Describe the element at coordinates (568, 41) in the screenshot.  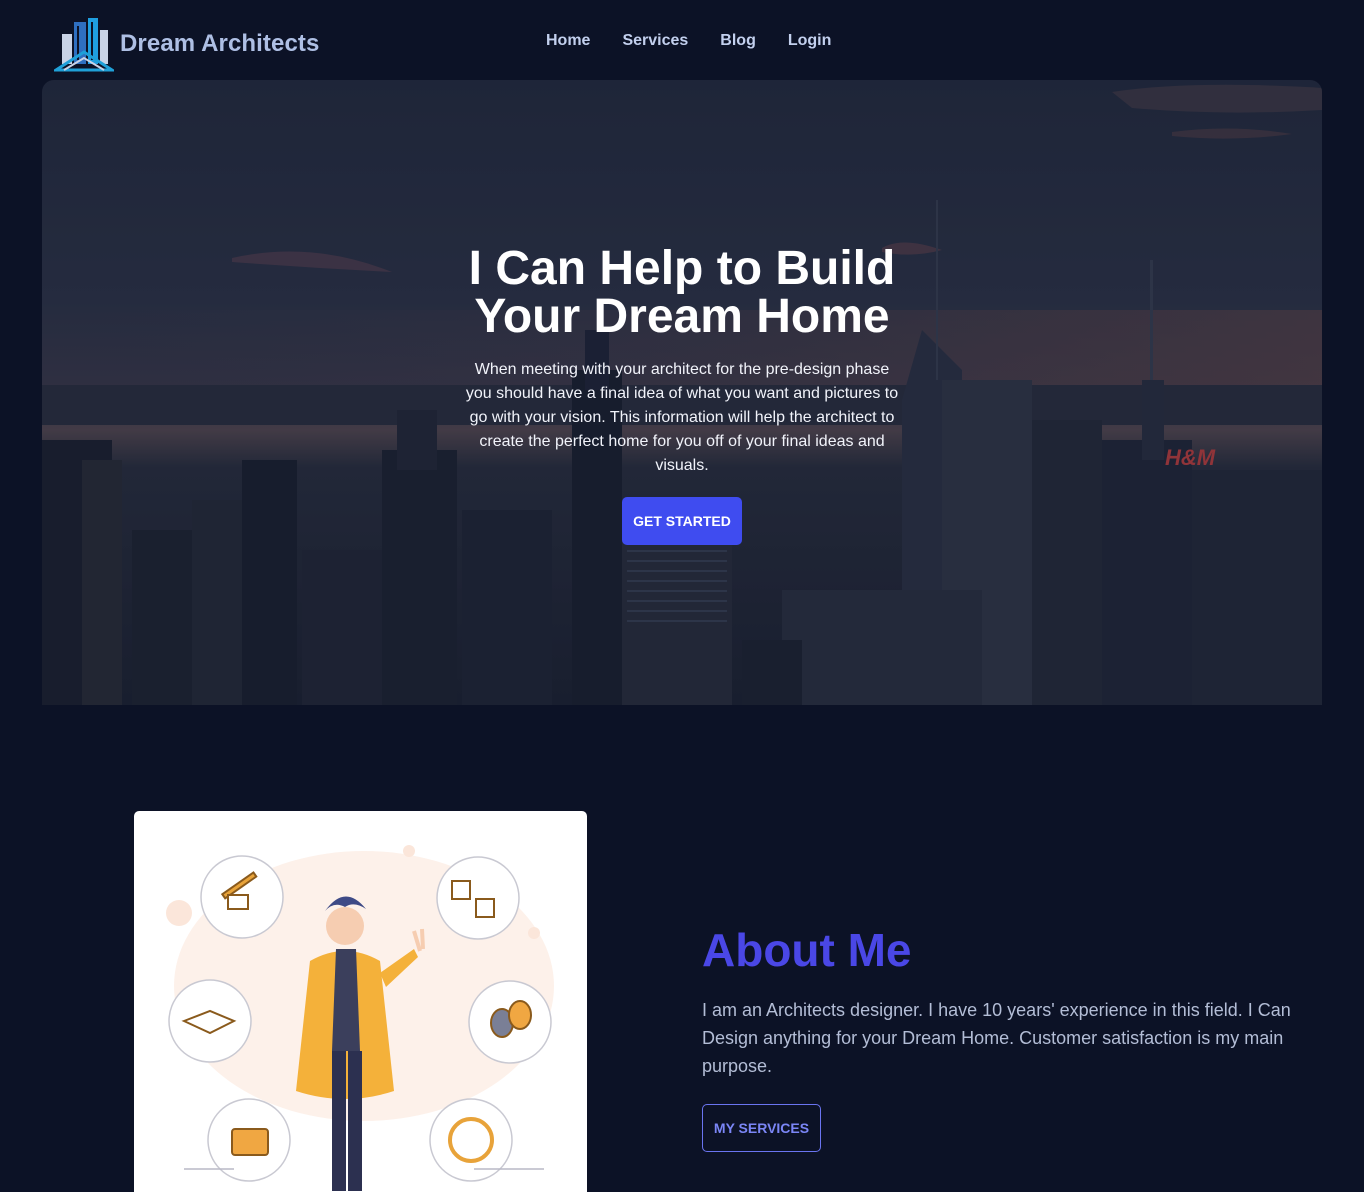
I see `nav-home: Home` at that location.